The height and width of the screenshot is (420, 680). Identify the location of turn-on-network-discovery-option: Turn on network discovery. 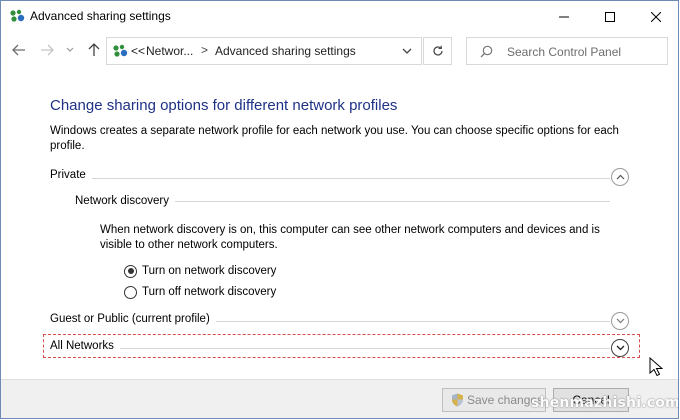
(200, 271).